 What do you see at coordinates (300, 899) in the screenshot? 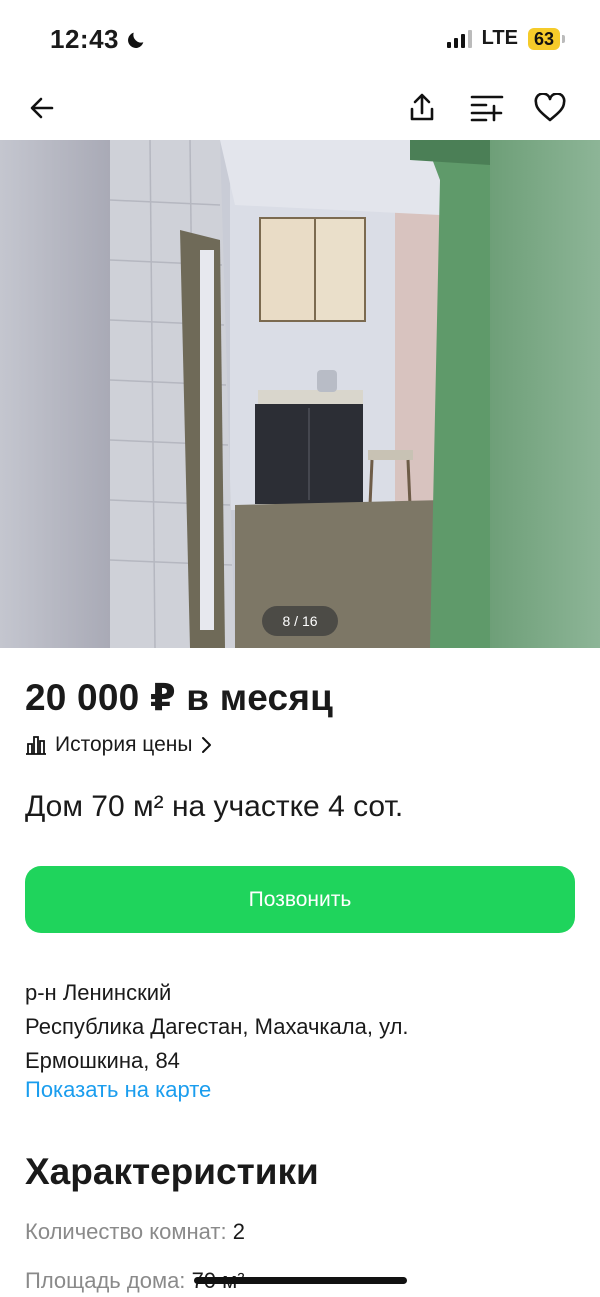
I see `call-button: Позвонить` at bounding box center [300, 899].